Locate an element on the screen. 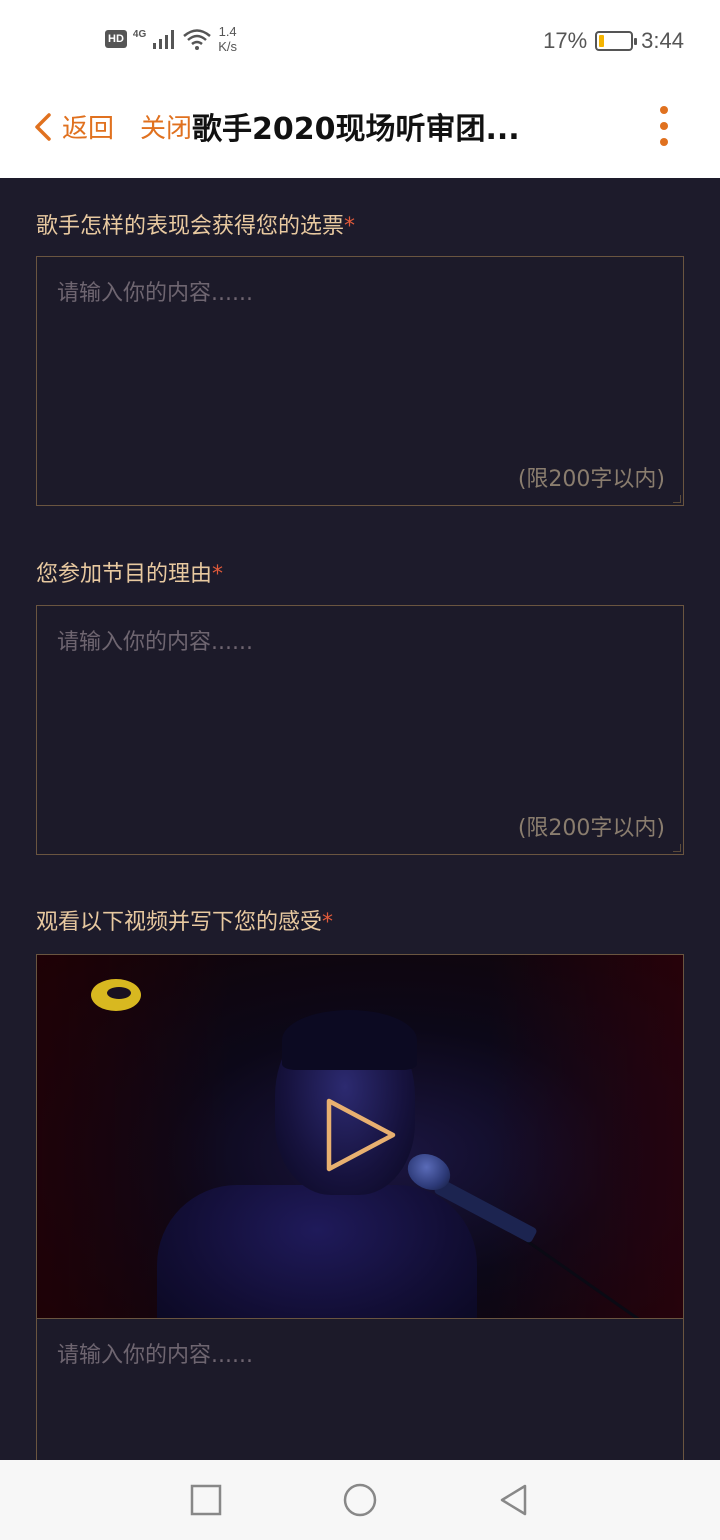 Image resolution: width=720 pixels, height=1540 pixels. home-icon is located at coordinates (360, 1500).